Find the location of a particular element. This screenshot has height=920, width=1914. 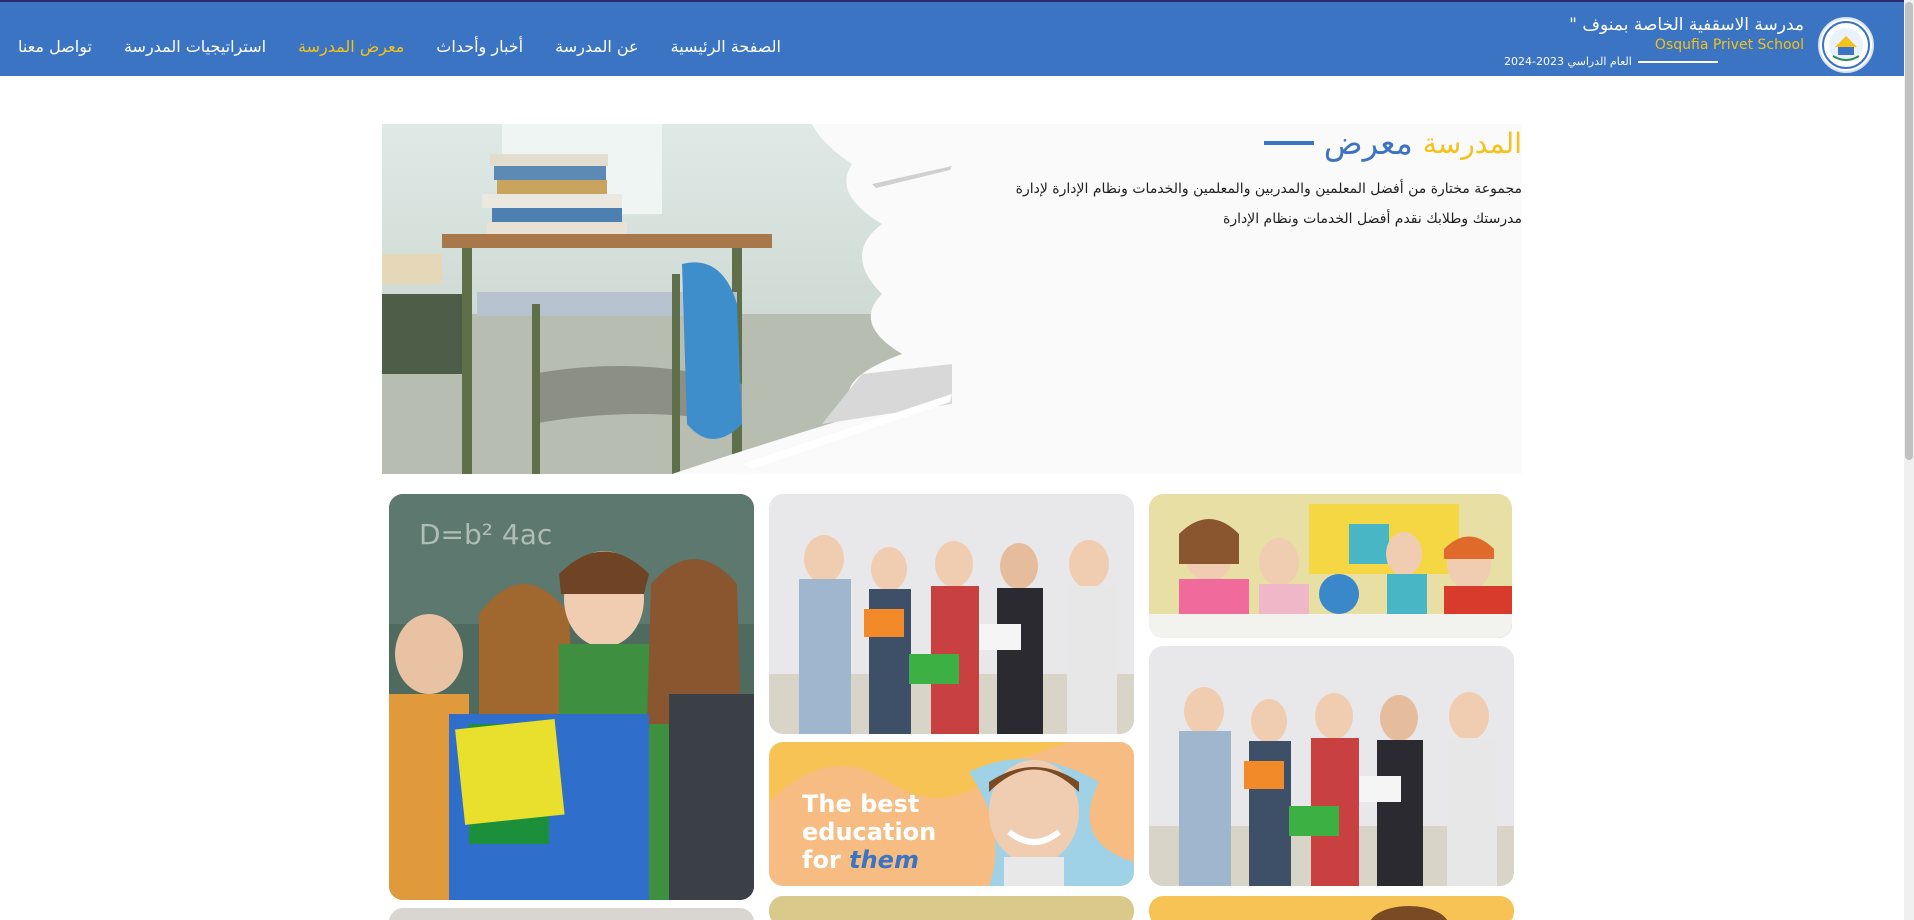

academic-year: العام الدراسي 2023-2024 is located at coordinates (1654, 62).